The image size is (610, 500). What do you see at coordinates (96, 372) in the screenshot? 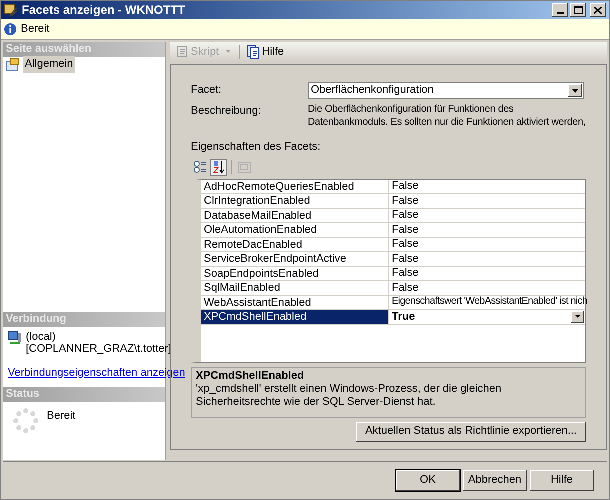
I see `connection-properties-link: Verbindungseigenschaften anzeigen` at bounding box center [96, 372].